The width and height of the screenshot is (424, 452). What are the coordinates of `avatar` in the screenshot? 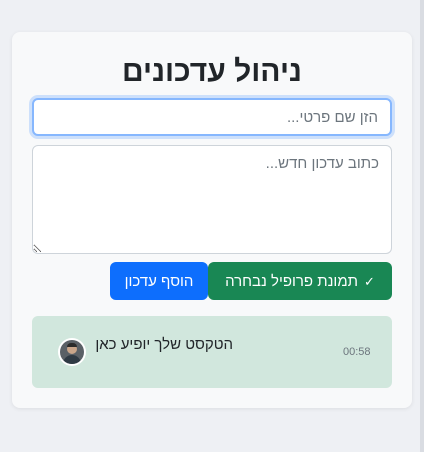 It's located at (72, 352).